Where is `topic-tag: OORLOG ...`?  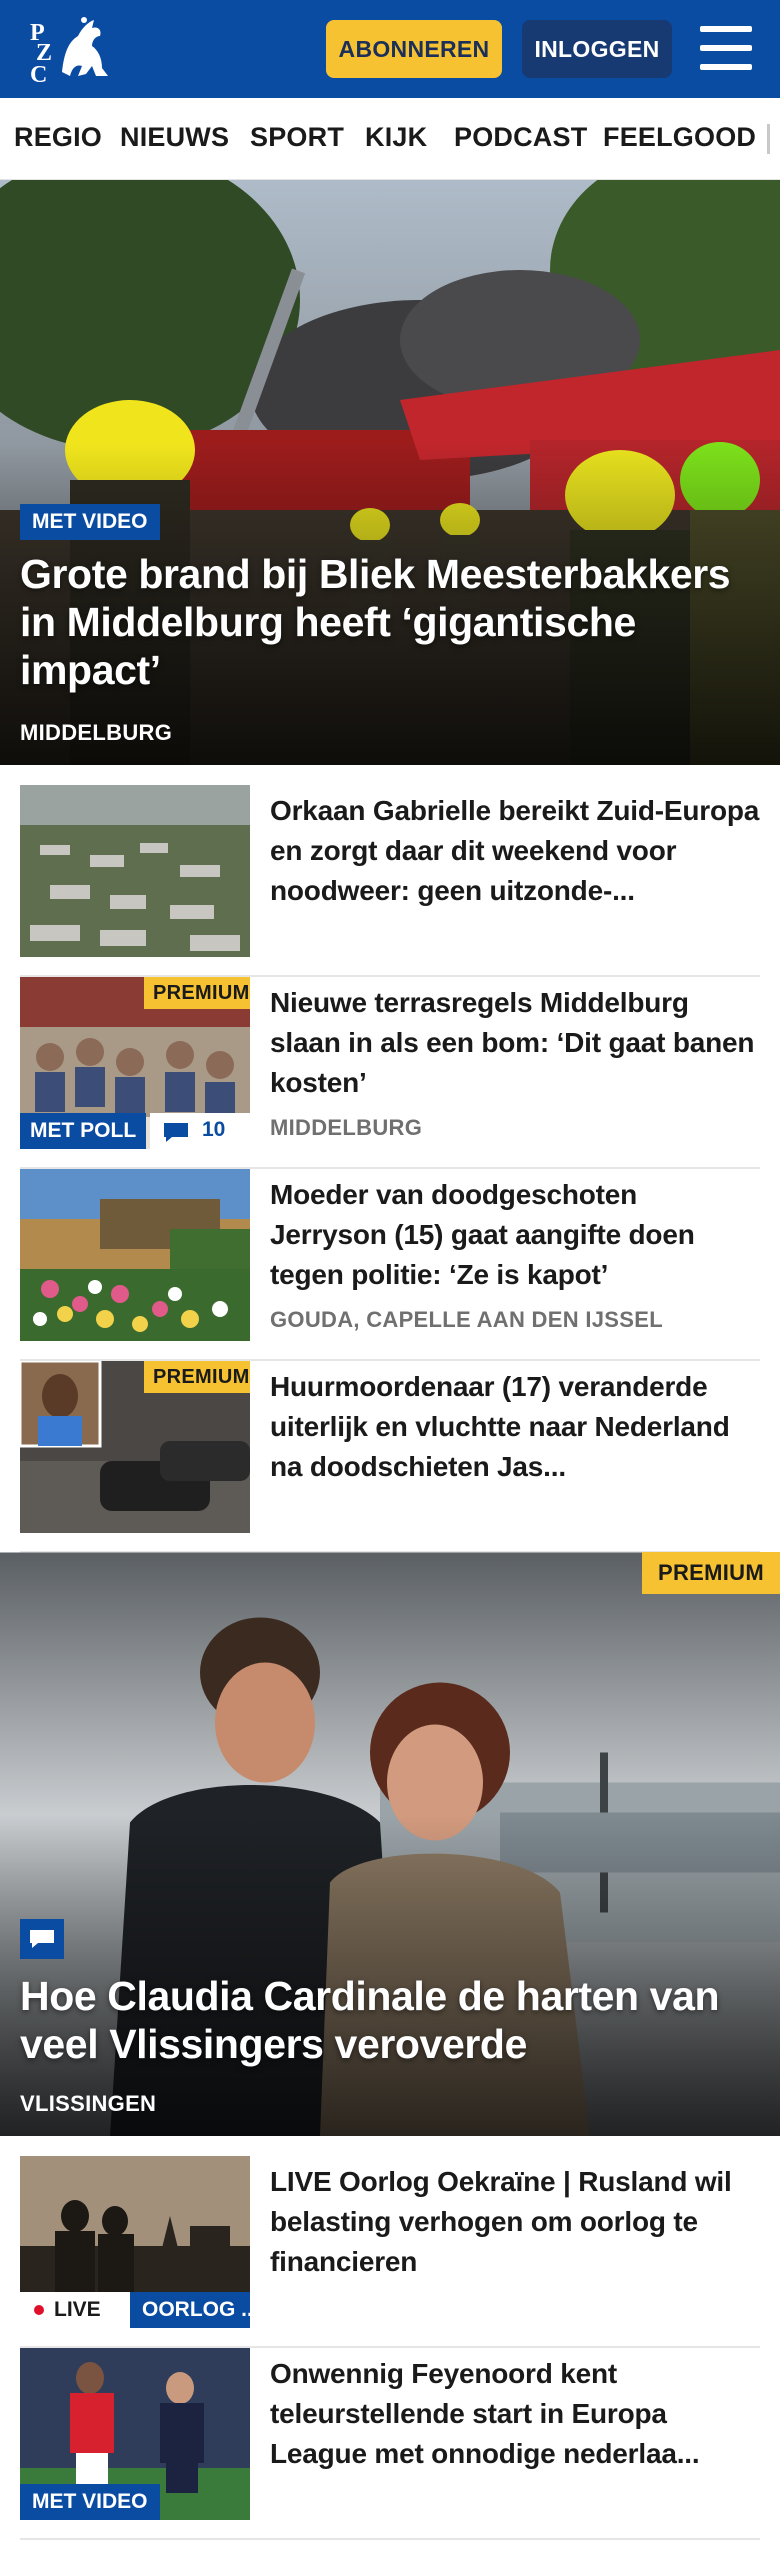
topic-tag: OORLOG ... is located at coordinates (190, 2310).